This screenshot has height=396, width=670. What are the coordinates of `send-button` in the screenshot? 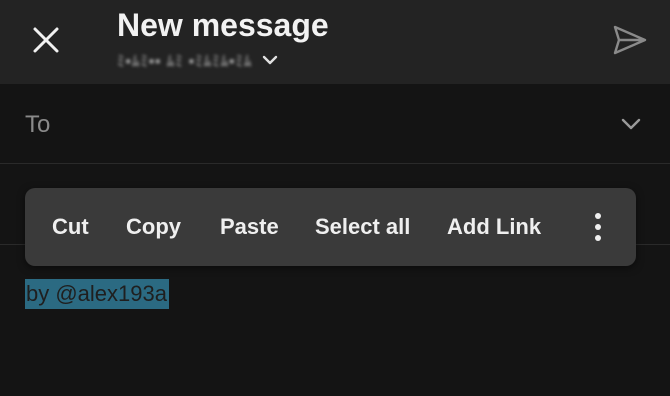 It's located at (630, 40).